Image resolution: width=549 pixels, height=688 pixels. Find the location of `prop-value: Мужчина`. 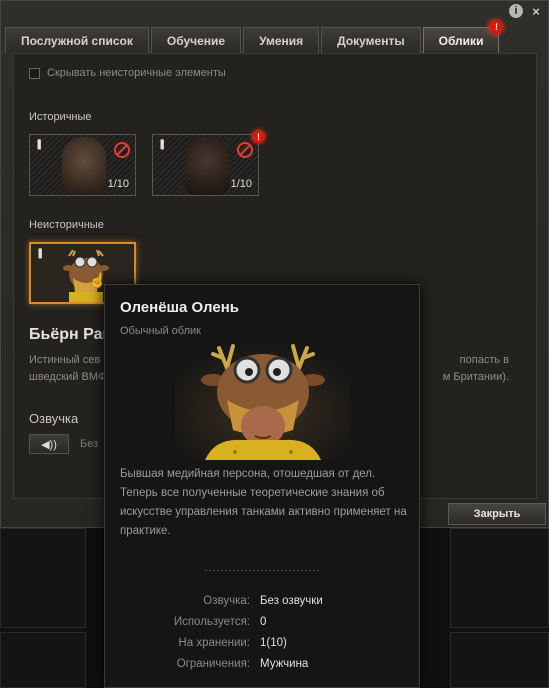

prop-value: Мужчина is located at coordinates (284, 663).